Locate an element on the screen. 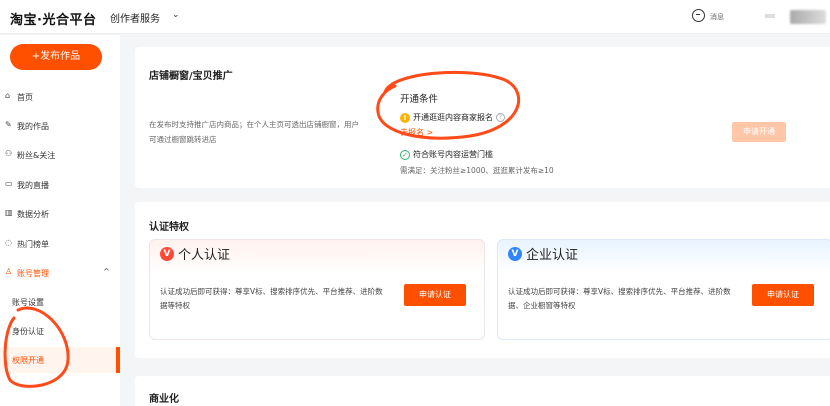  sidebar-item-account: ♙ 账号管理 ^ is located at coordinates (60, 273).